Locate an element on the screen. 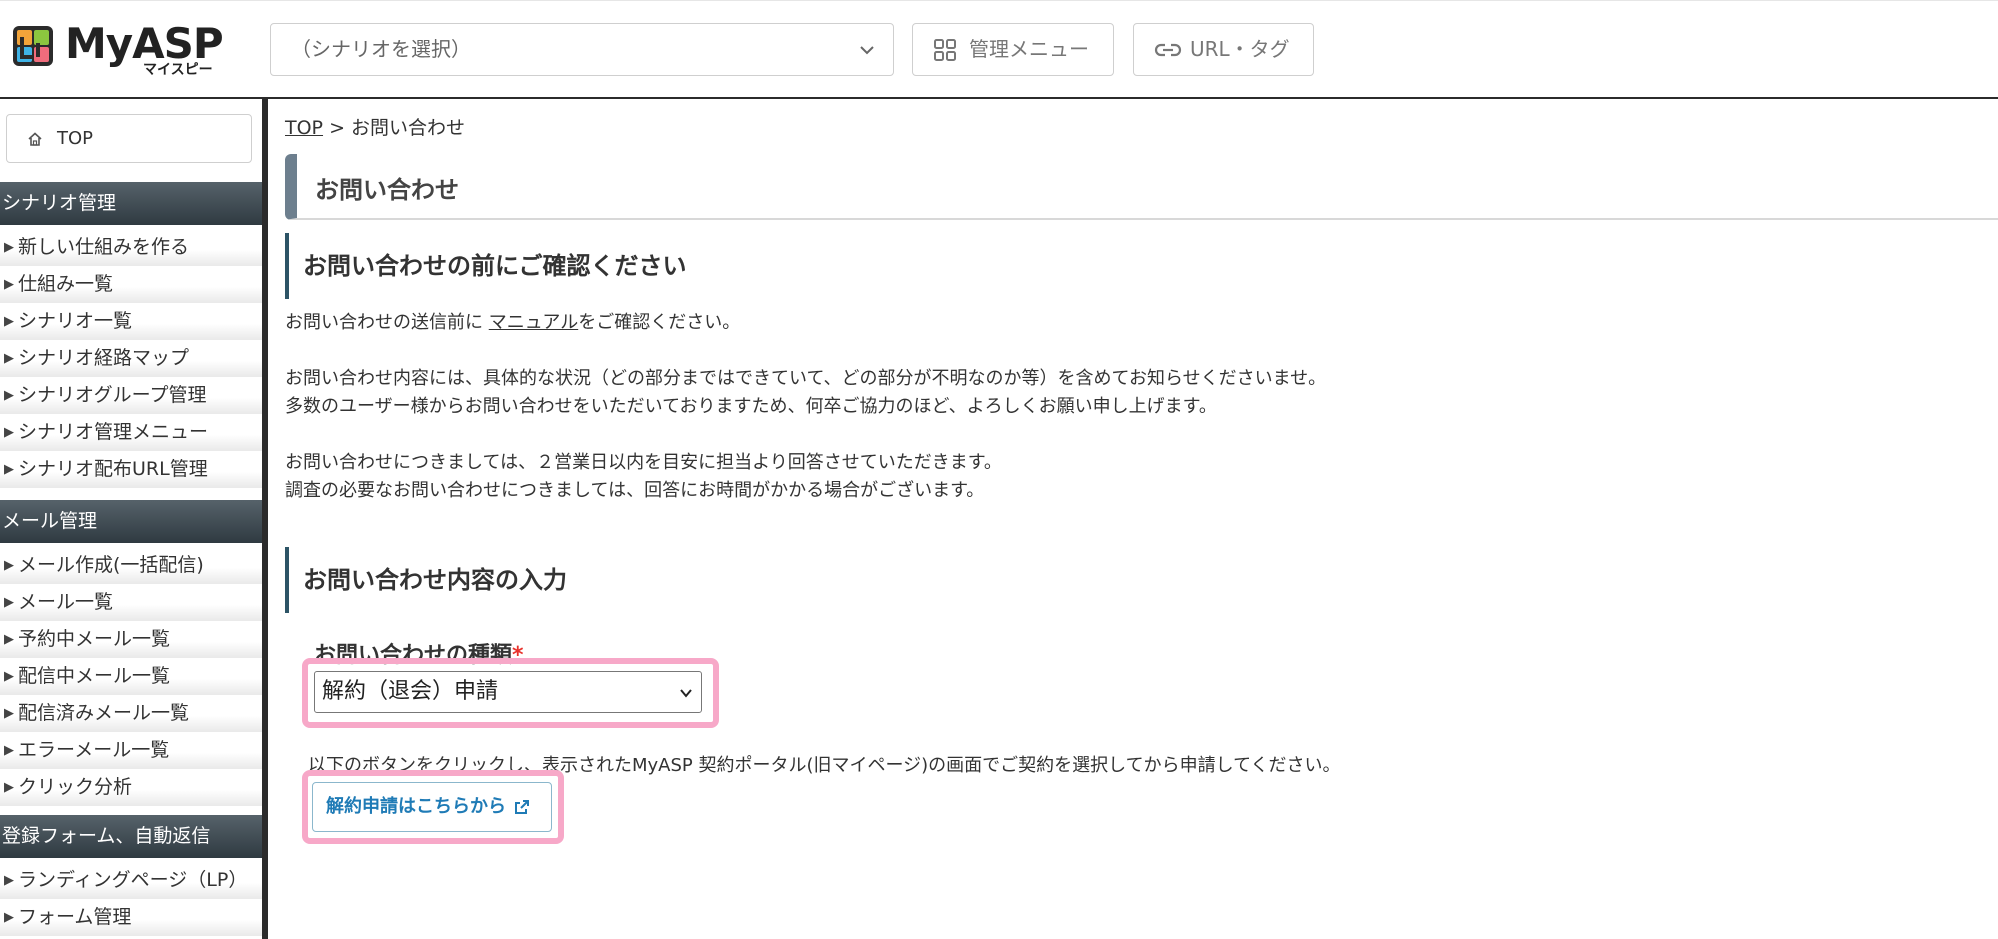 The image size is (1998, 939). sidebar-item-mail-create: ▶ メール作成(一括配信) is located at coordinates (131, 566).